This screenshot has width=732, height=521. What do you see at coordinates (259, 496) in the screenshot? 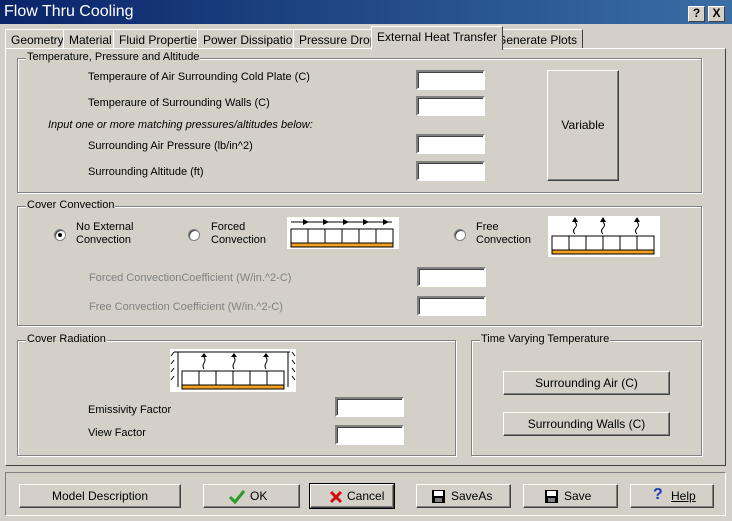
I see `ok-label: OK` at bounding box center [259, 496].